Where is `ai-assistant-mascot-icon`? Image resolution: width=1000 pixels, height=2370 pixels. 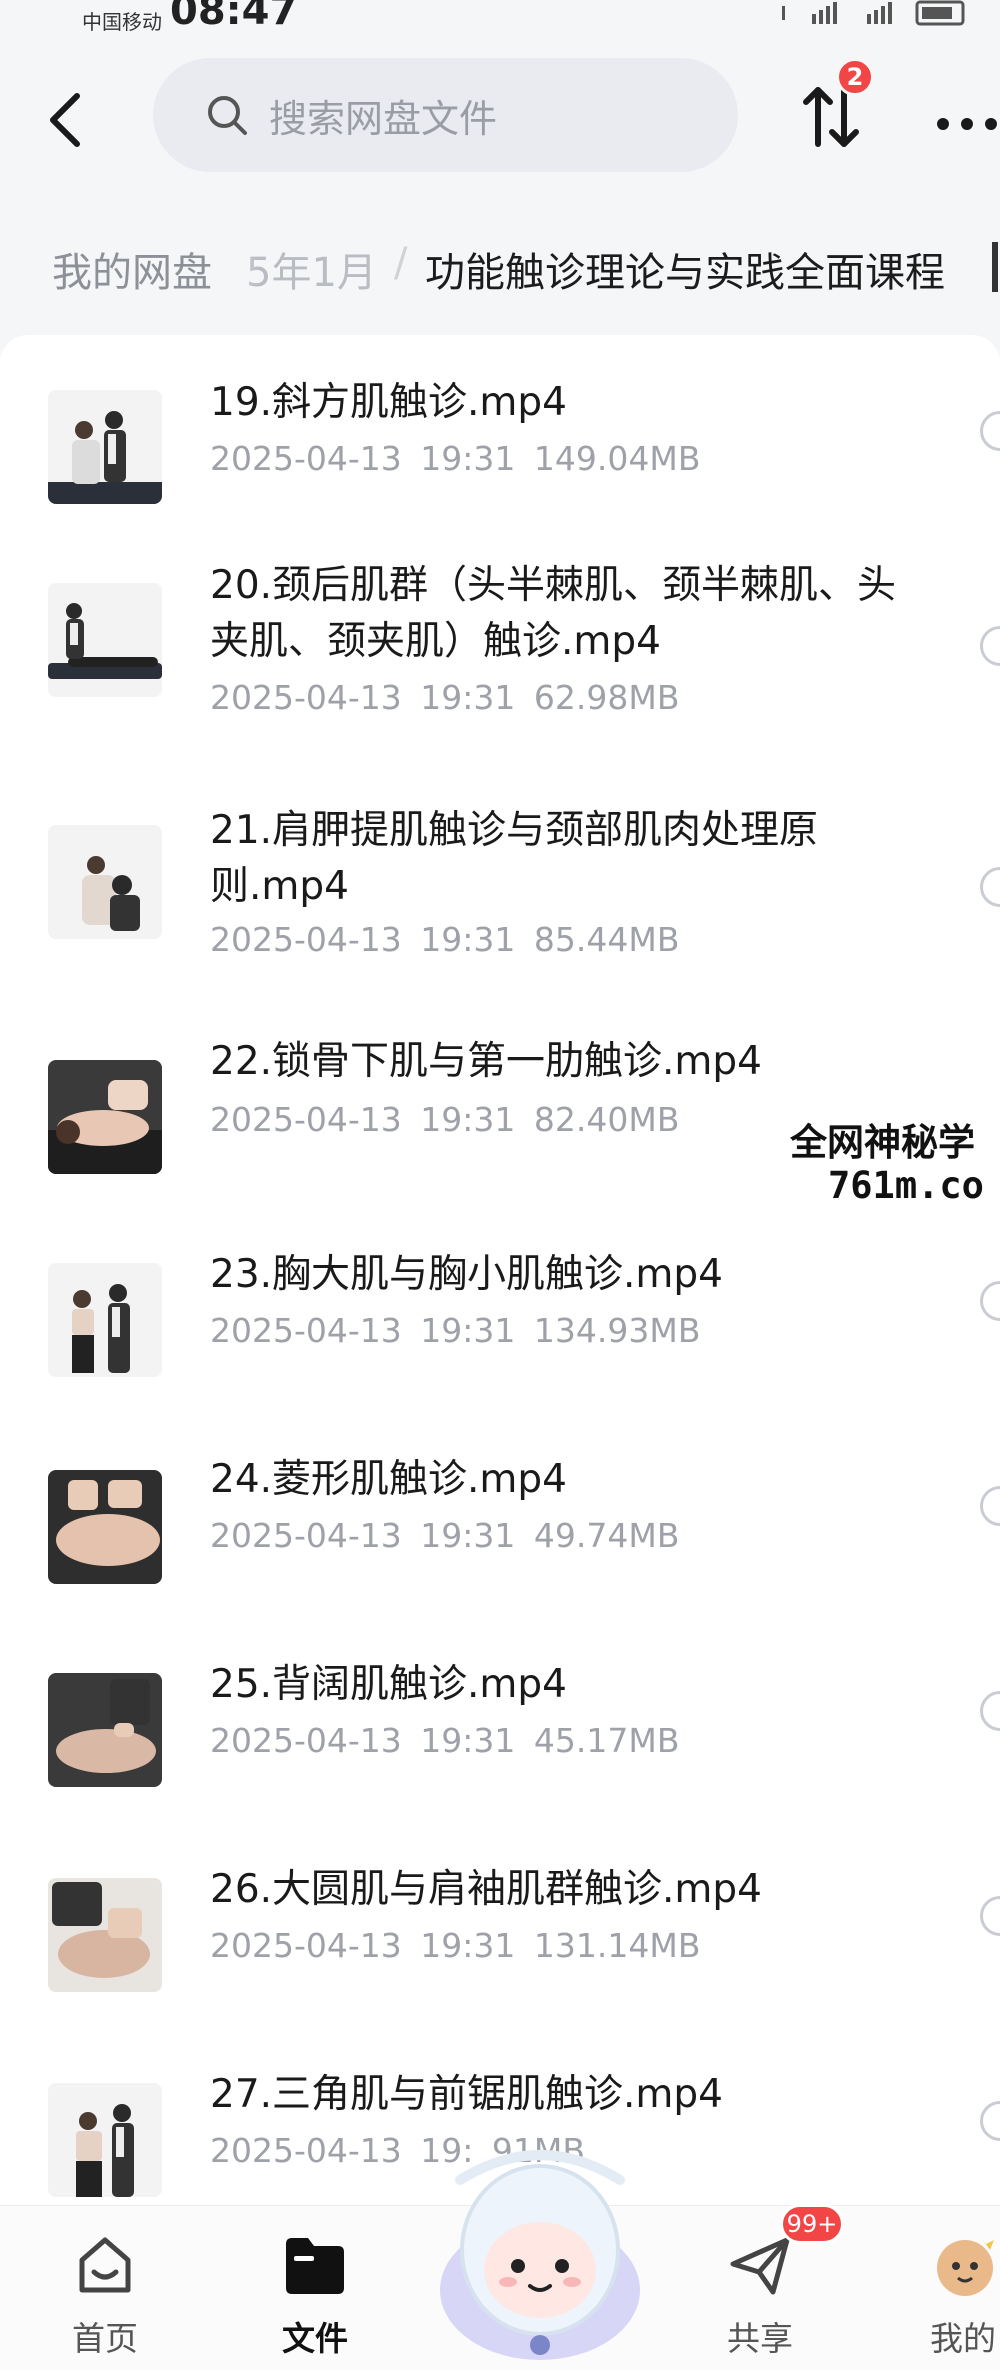
ai-assistant-mascot-icon is located at coordinates (540, 2255).